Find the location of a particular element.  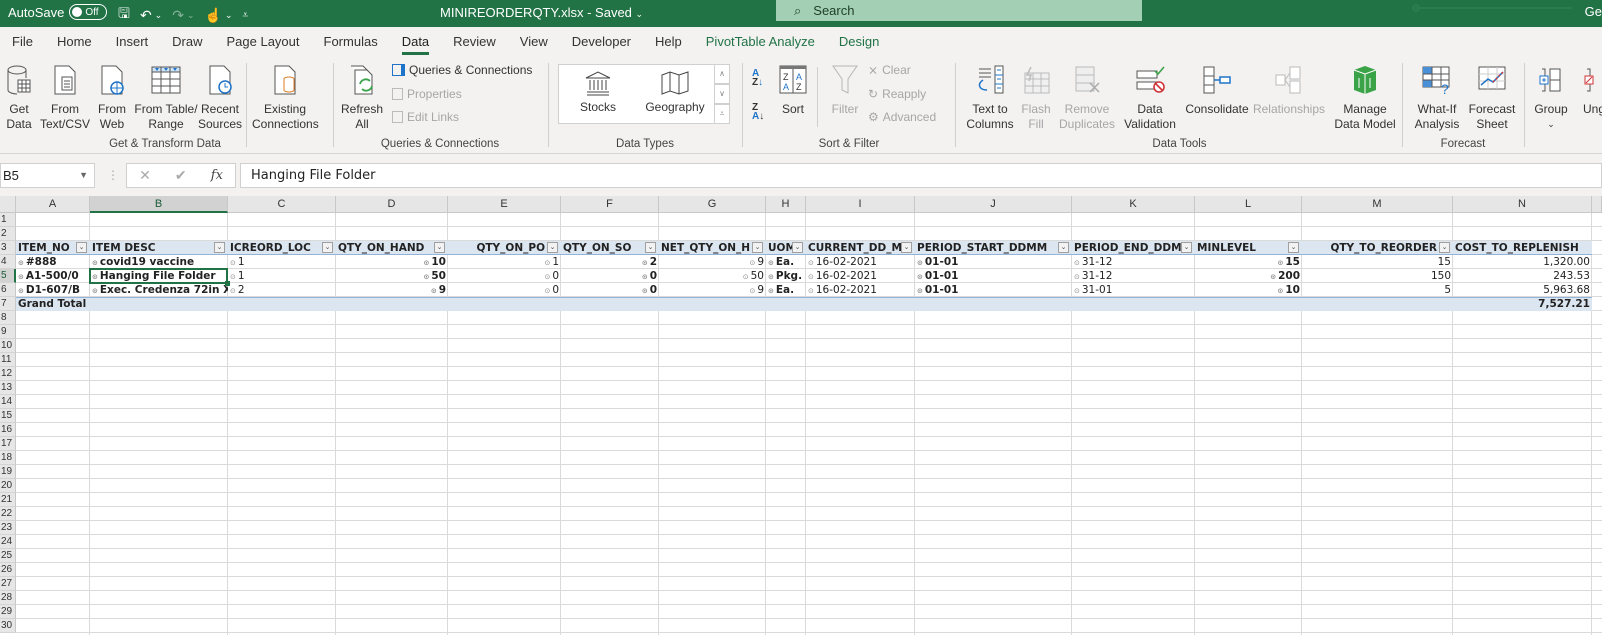

pivot-cell: ⊙ 2 is located at coordinates (282, 290).